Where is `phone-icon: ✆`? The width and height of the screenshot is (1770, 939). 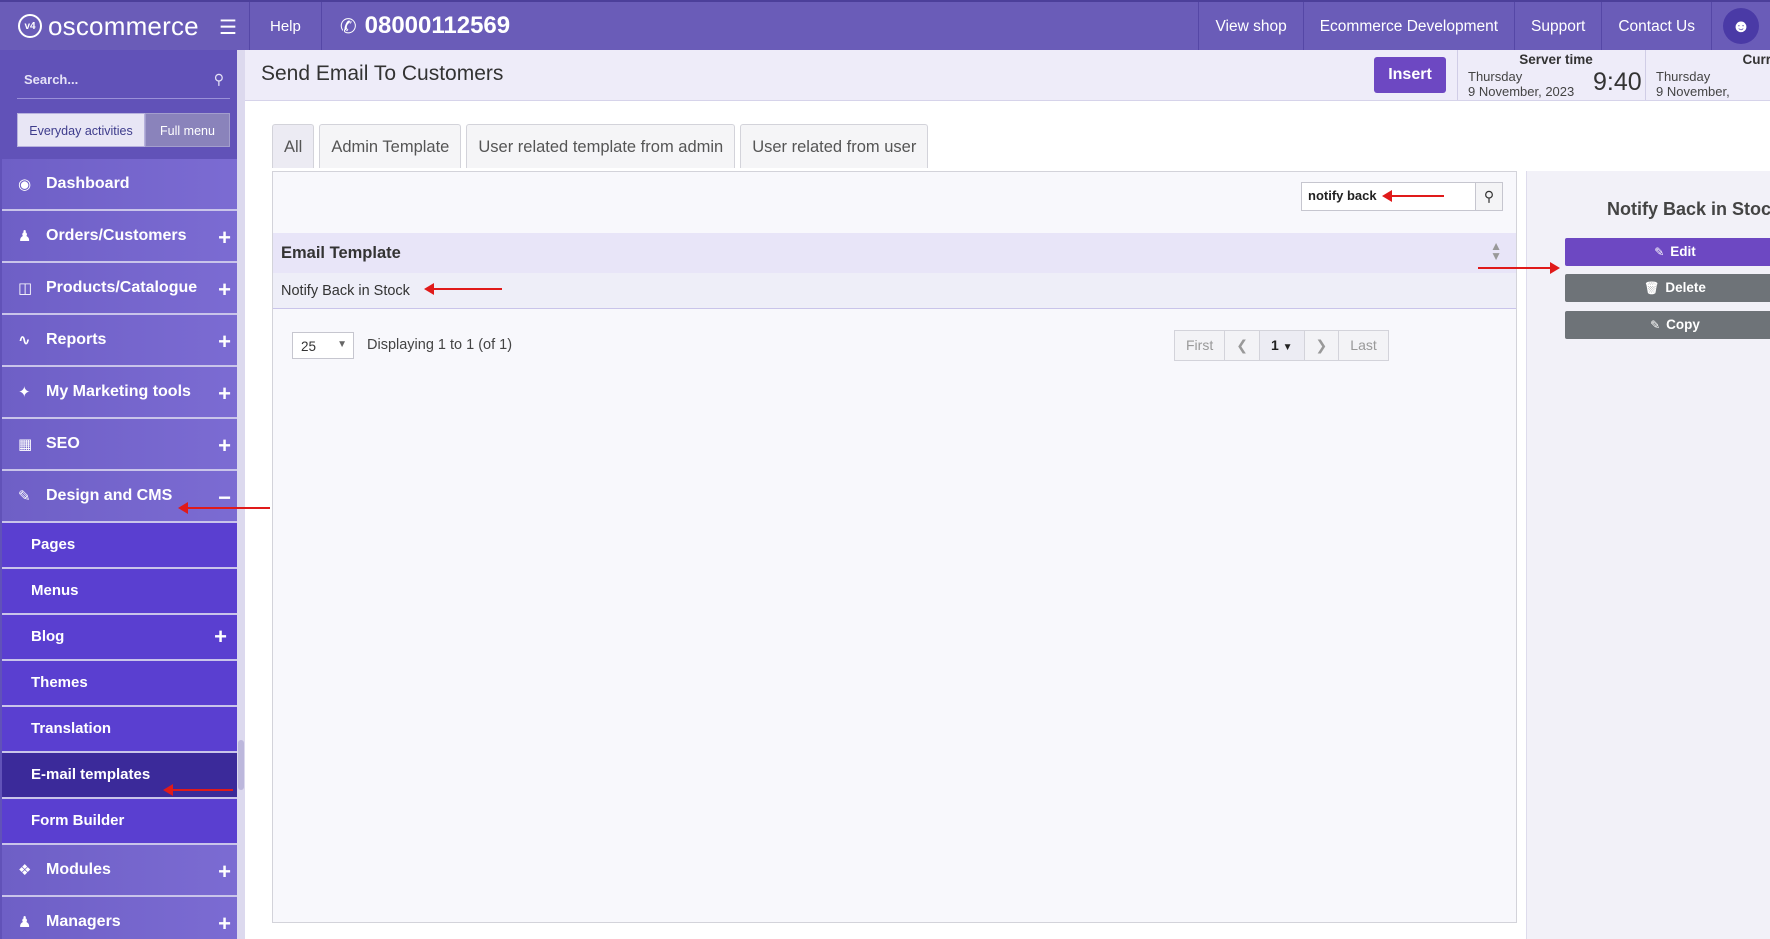
phone-icon: ✆ is located at coordinates (348, 26).